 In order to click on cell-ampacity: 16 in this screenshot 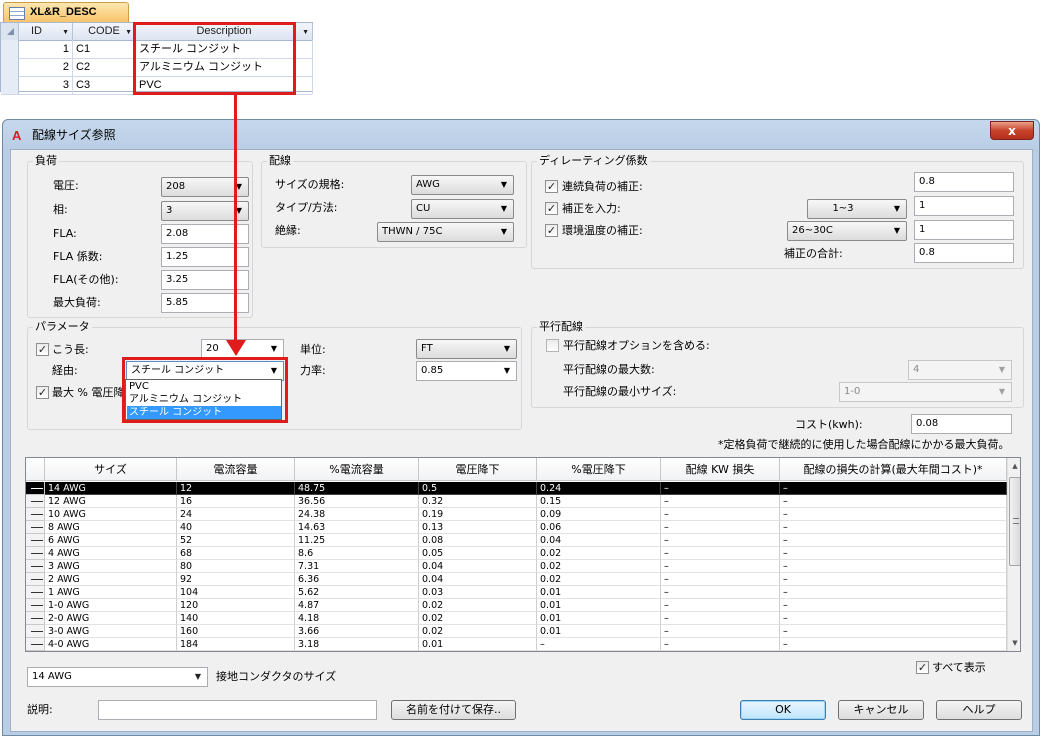, I will do `click(236, 501)`.